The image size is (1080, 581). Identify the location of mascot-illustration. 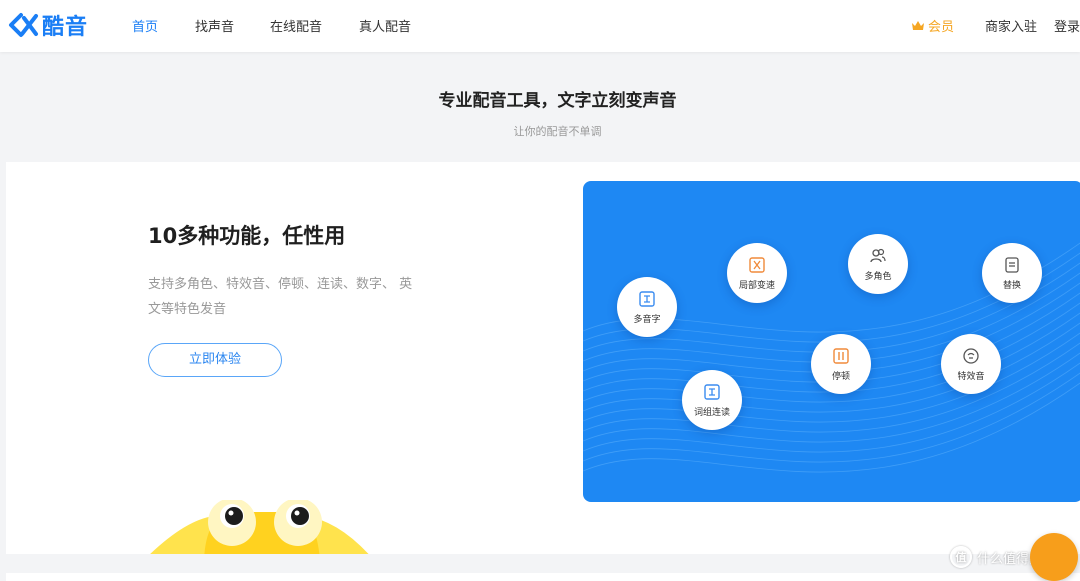
(259, 527).